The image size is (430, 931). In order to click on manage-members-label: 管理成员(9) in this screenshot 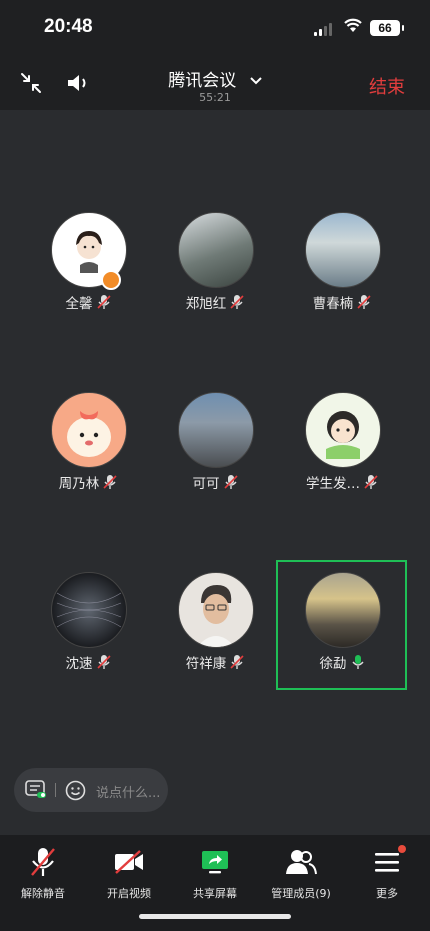, I will do `click(301, 893)`.